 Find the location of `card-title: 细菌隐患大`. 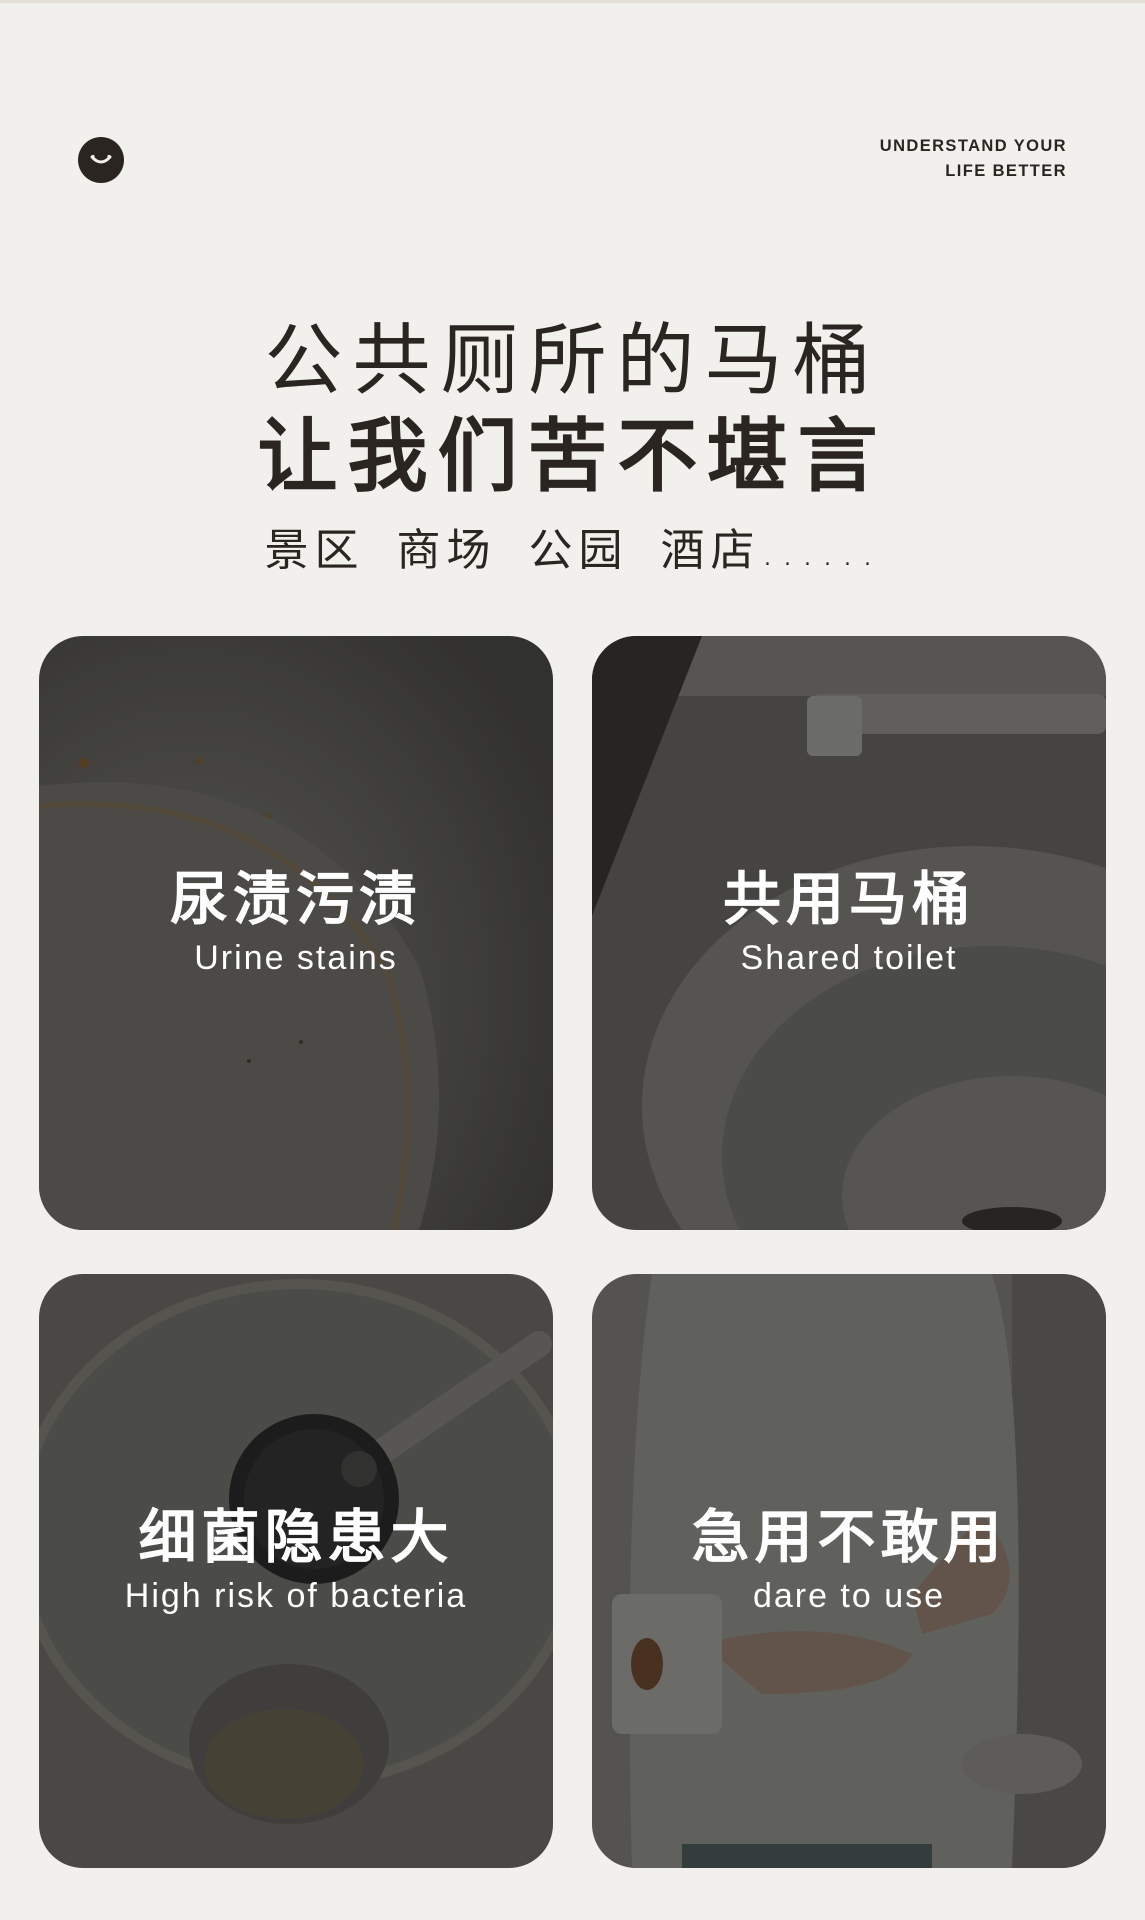

card-title: 细菌隐患大 is located at coordinates (296, 1537).